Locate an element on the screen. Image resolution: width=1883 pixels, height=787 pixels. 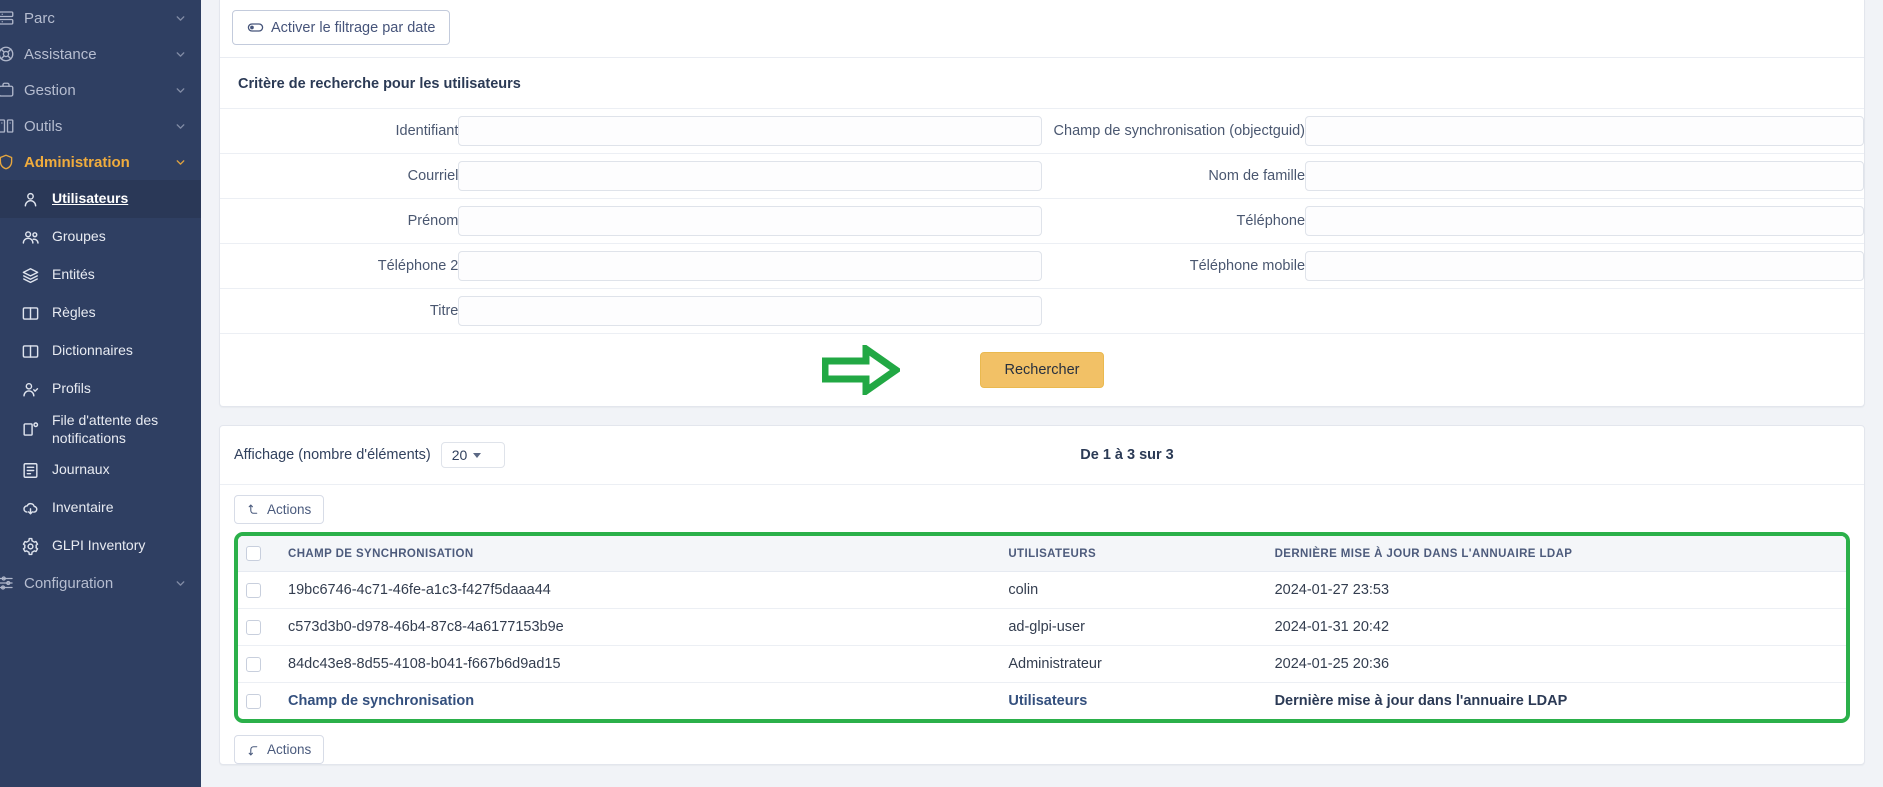
sidebar-item-label: GLPI Inventory is located at coordinates (99, 545).